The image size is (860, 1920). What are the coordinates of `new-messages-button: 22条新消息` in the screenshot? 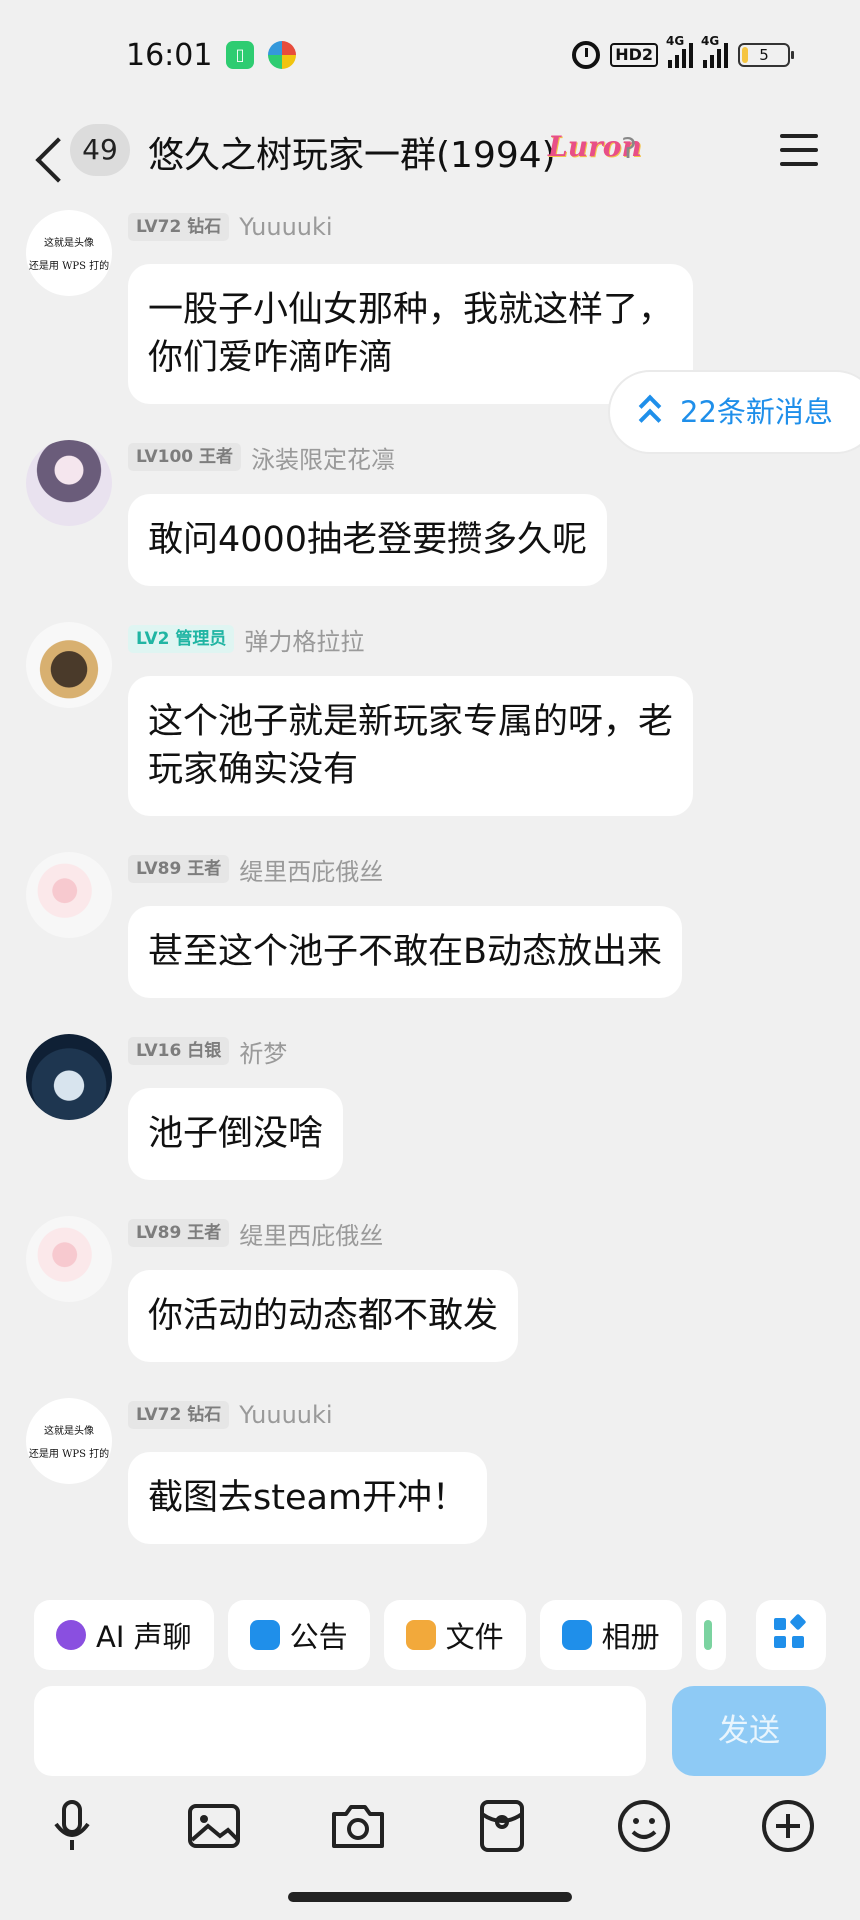 It's located at (734, 412).